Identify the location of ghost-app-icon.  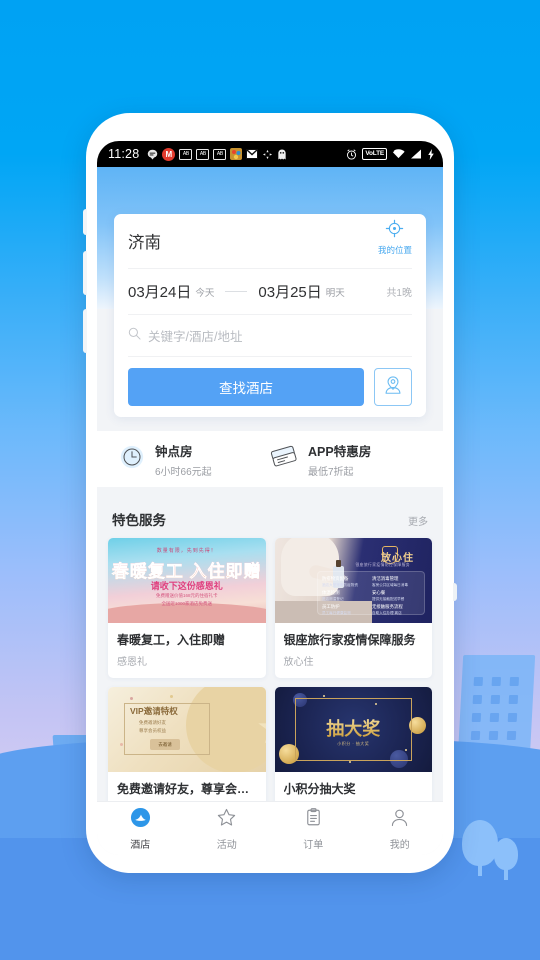
(282, 154).